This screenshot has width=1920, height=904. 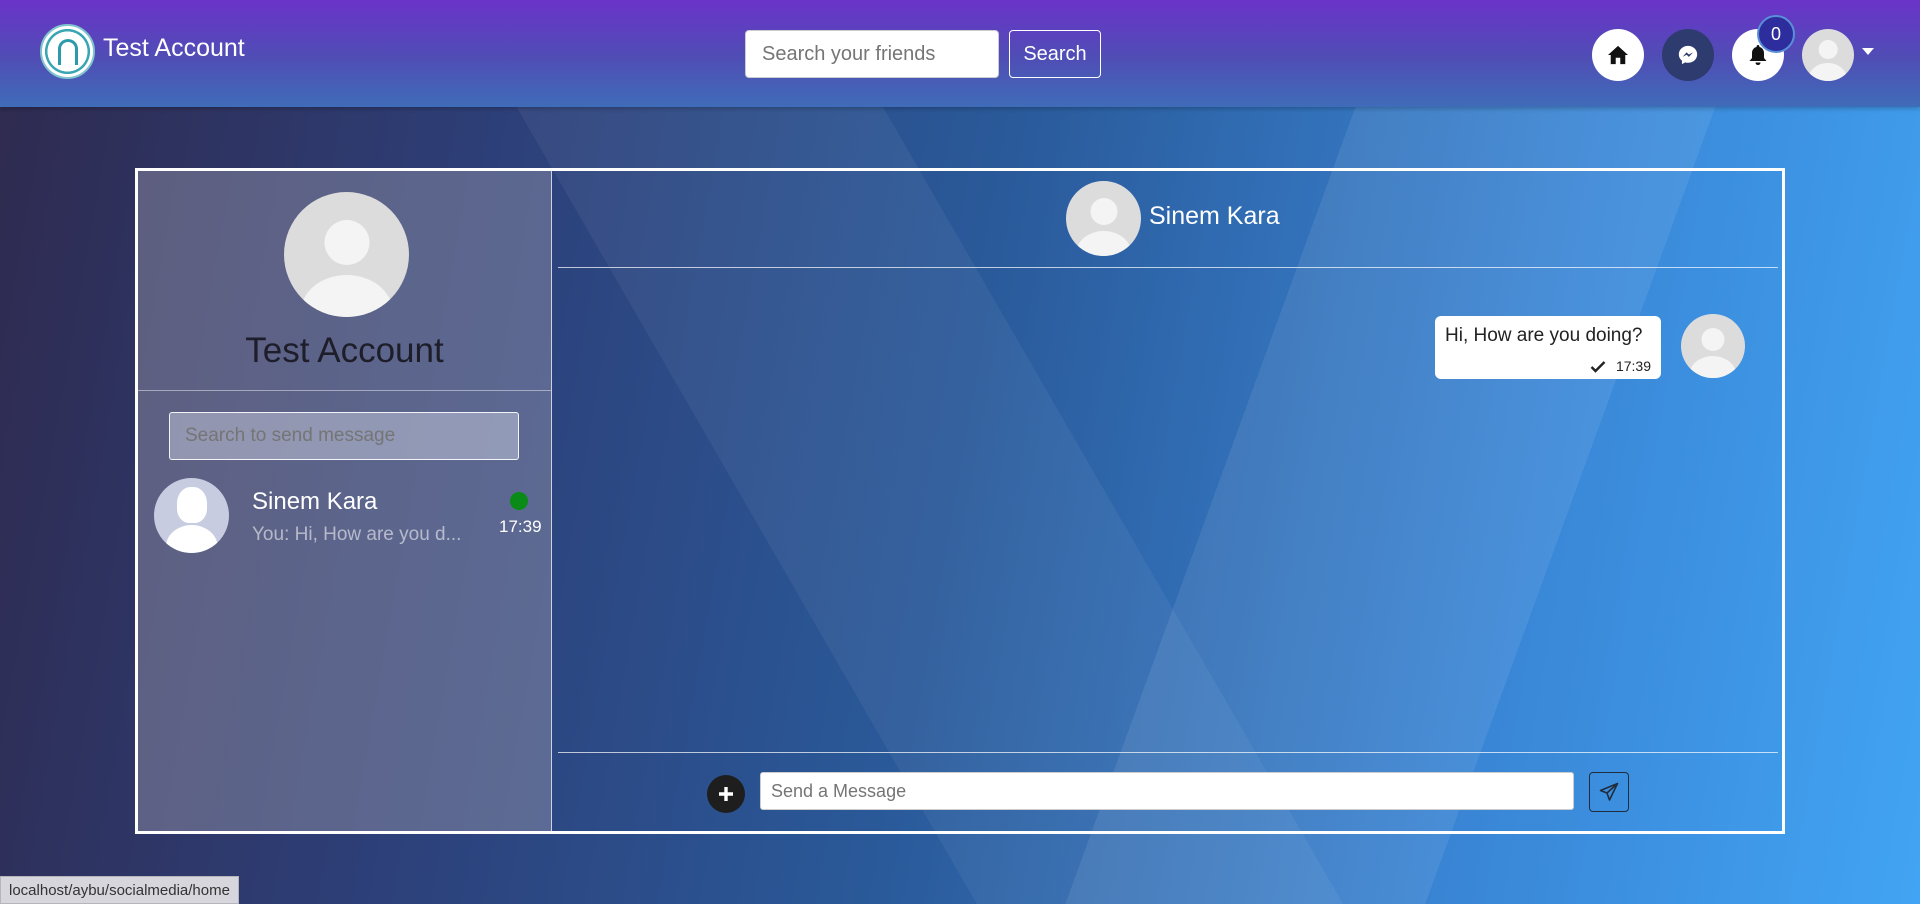 I want to click on plus-icon, so click(x=726, y=794).